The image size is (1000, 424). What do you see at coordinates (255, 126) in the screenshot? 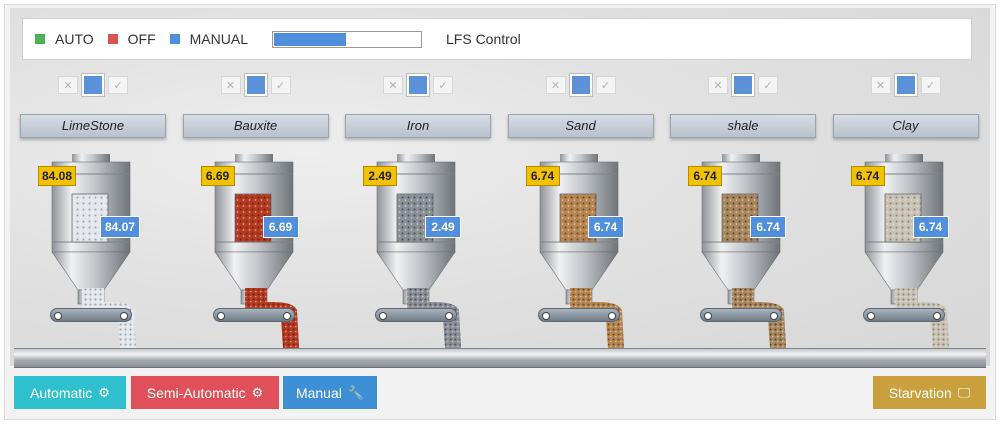
I see `material-label: Bauxite` at bounding box center [255, 126].